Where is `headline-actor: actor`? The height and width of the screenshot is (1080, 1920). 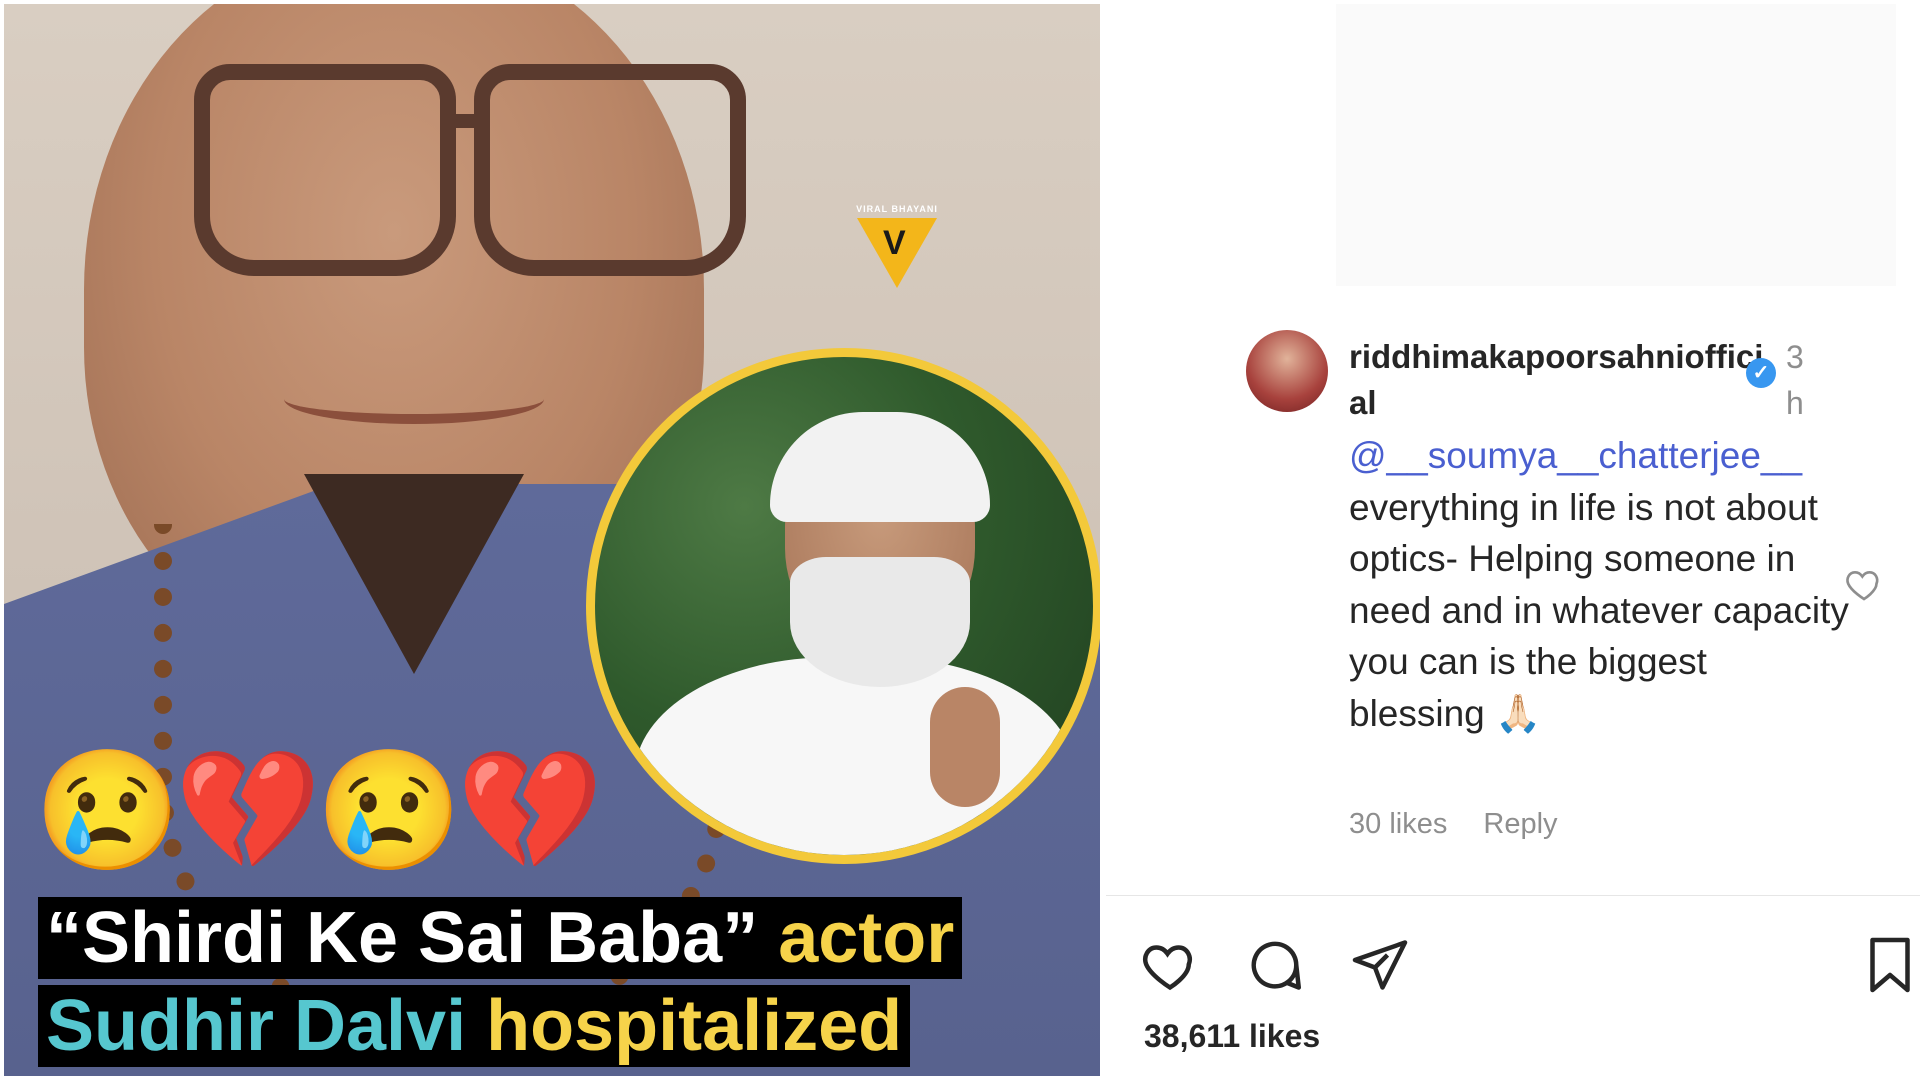
headline-actor: actor is located at coordinates (856, 938).